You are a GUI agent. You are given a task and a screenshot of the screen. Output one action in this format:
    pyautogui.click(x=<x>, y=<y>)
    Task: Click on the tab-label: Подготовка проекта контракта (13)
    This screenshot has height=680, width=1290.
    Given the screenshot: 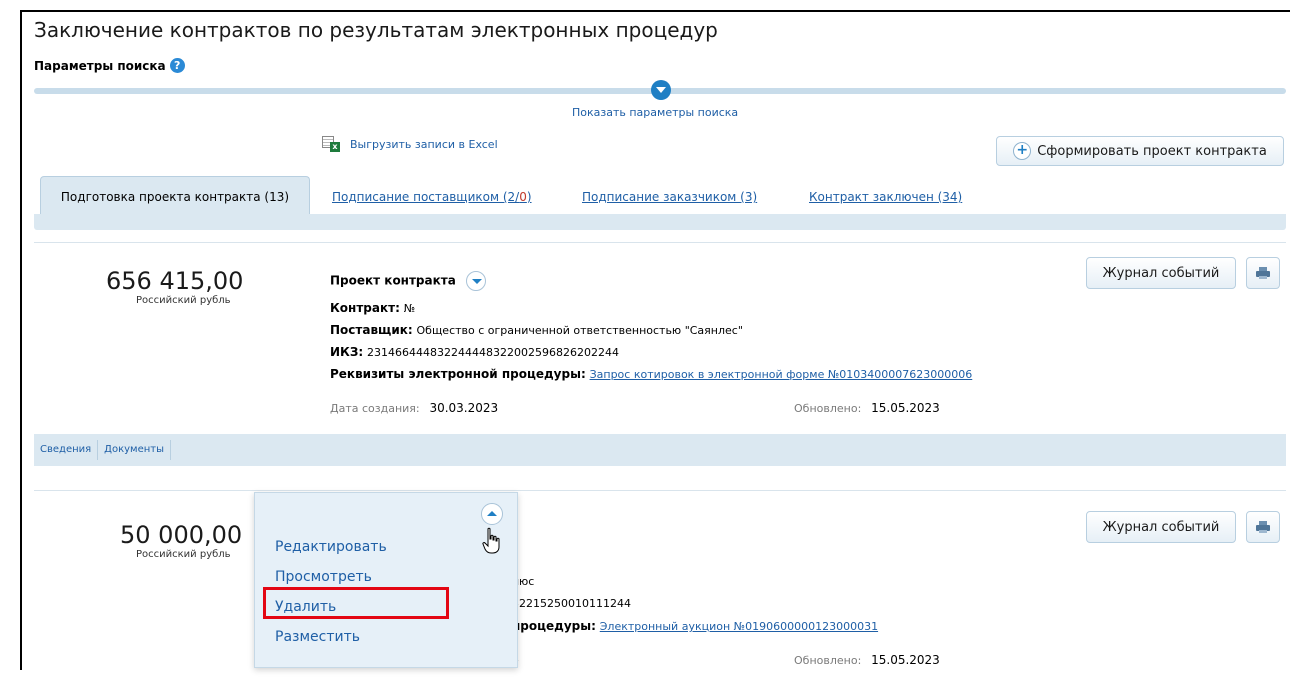 What is the action you would take?
    pyautogui.click(x=175, y=196)
    